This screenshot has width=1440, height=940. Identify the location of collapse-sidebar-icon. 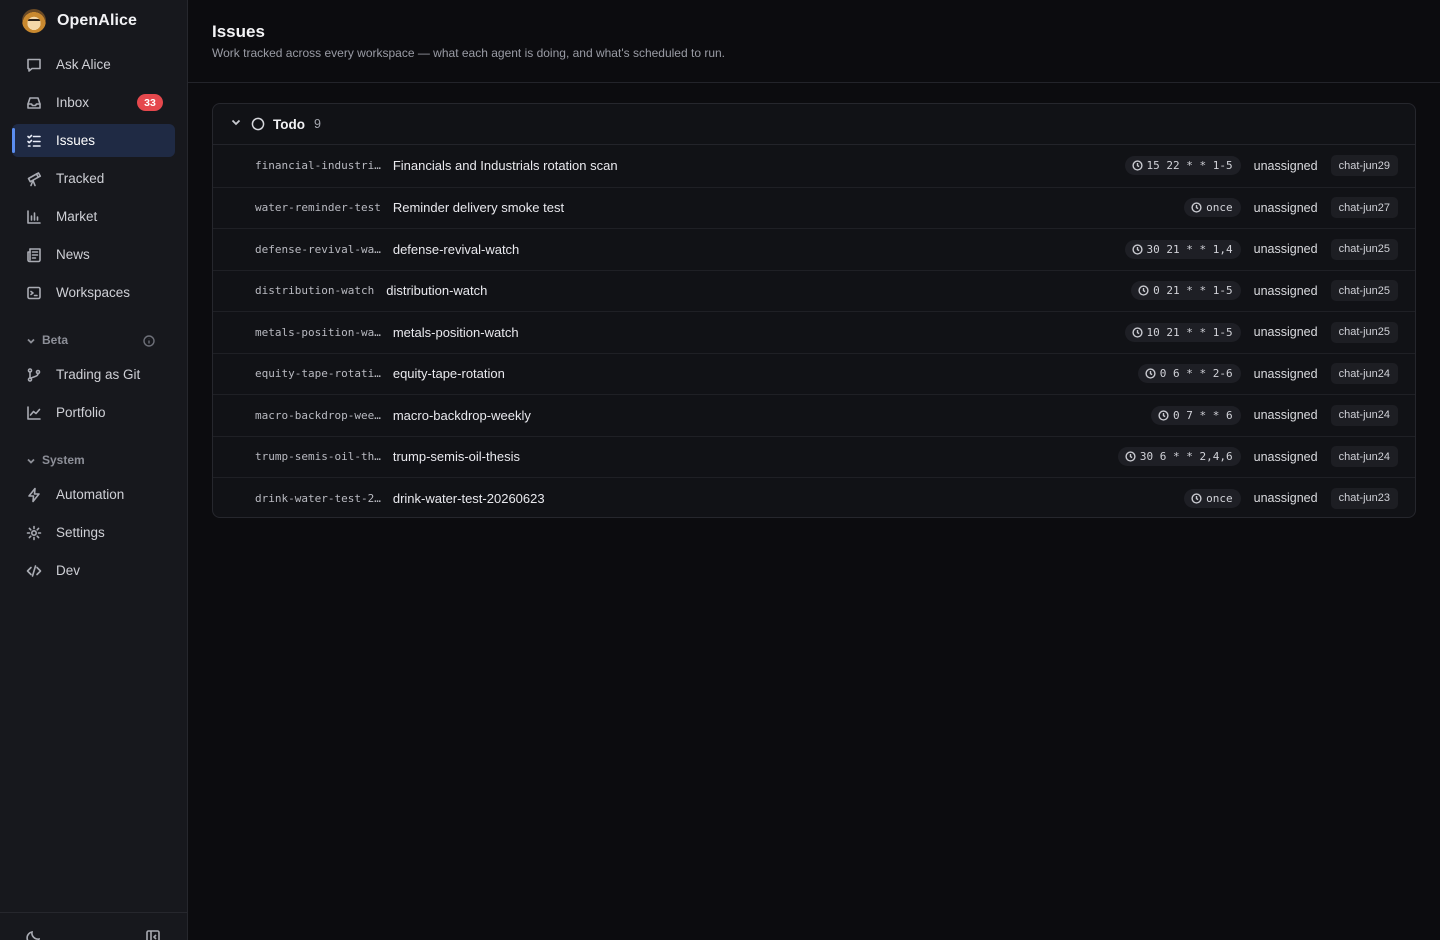
(153, 934).